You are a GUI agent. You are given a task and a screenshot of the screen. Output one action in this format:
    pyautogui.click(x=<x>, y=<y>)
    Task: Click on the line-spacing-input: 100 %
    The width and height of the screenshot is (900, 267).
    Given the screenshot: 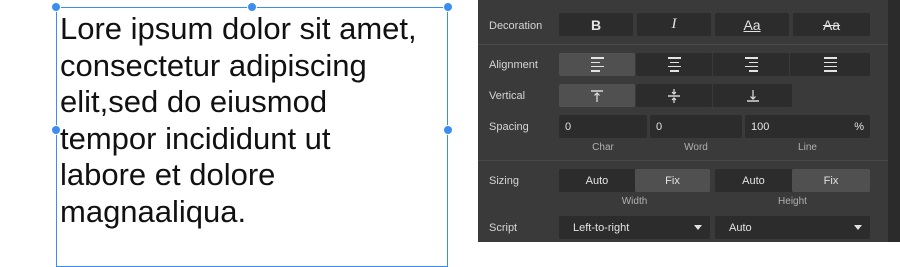 What is the action you would take?
    pyautogui.click(x=807, y=126)
    